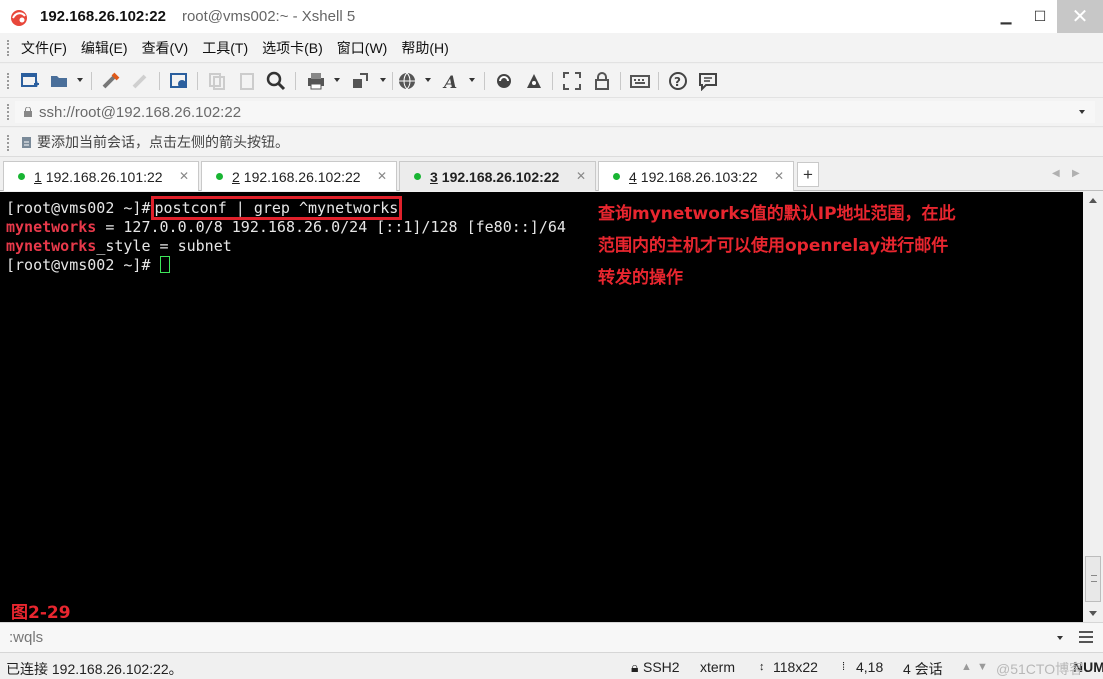  I want to click on tab-session-2: 2 192.168.26.102:22 ✕, so click(299, 176).